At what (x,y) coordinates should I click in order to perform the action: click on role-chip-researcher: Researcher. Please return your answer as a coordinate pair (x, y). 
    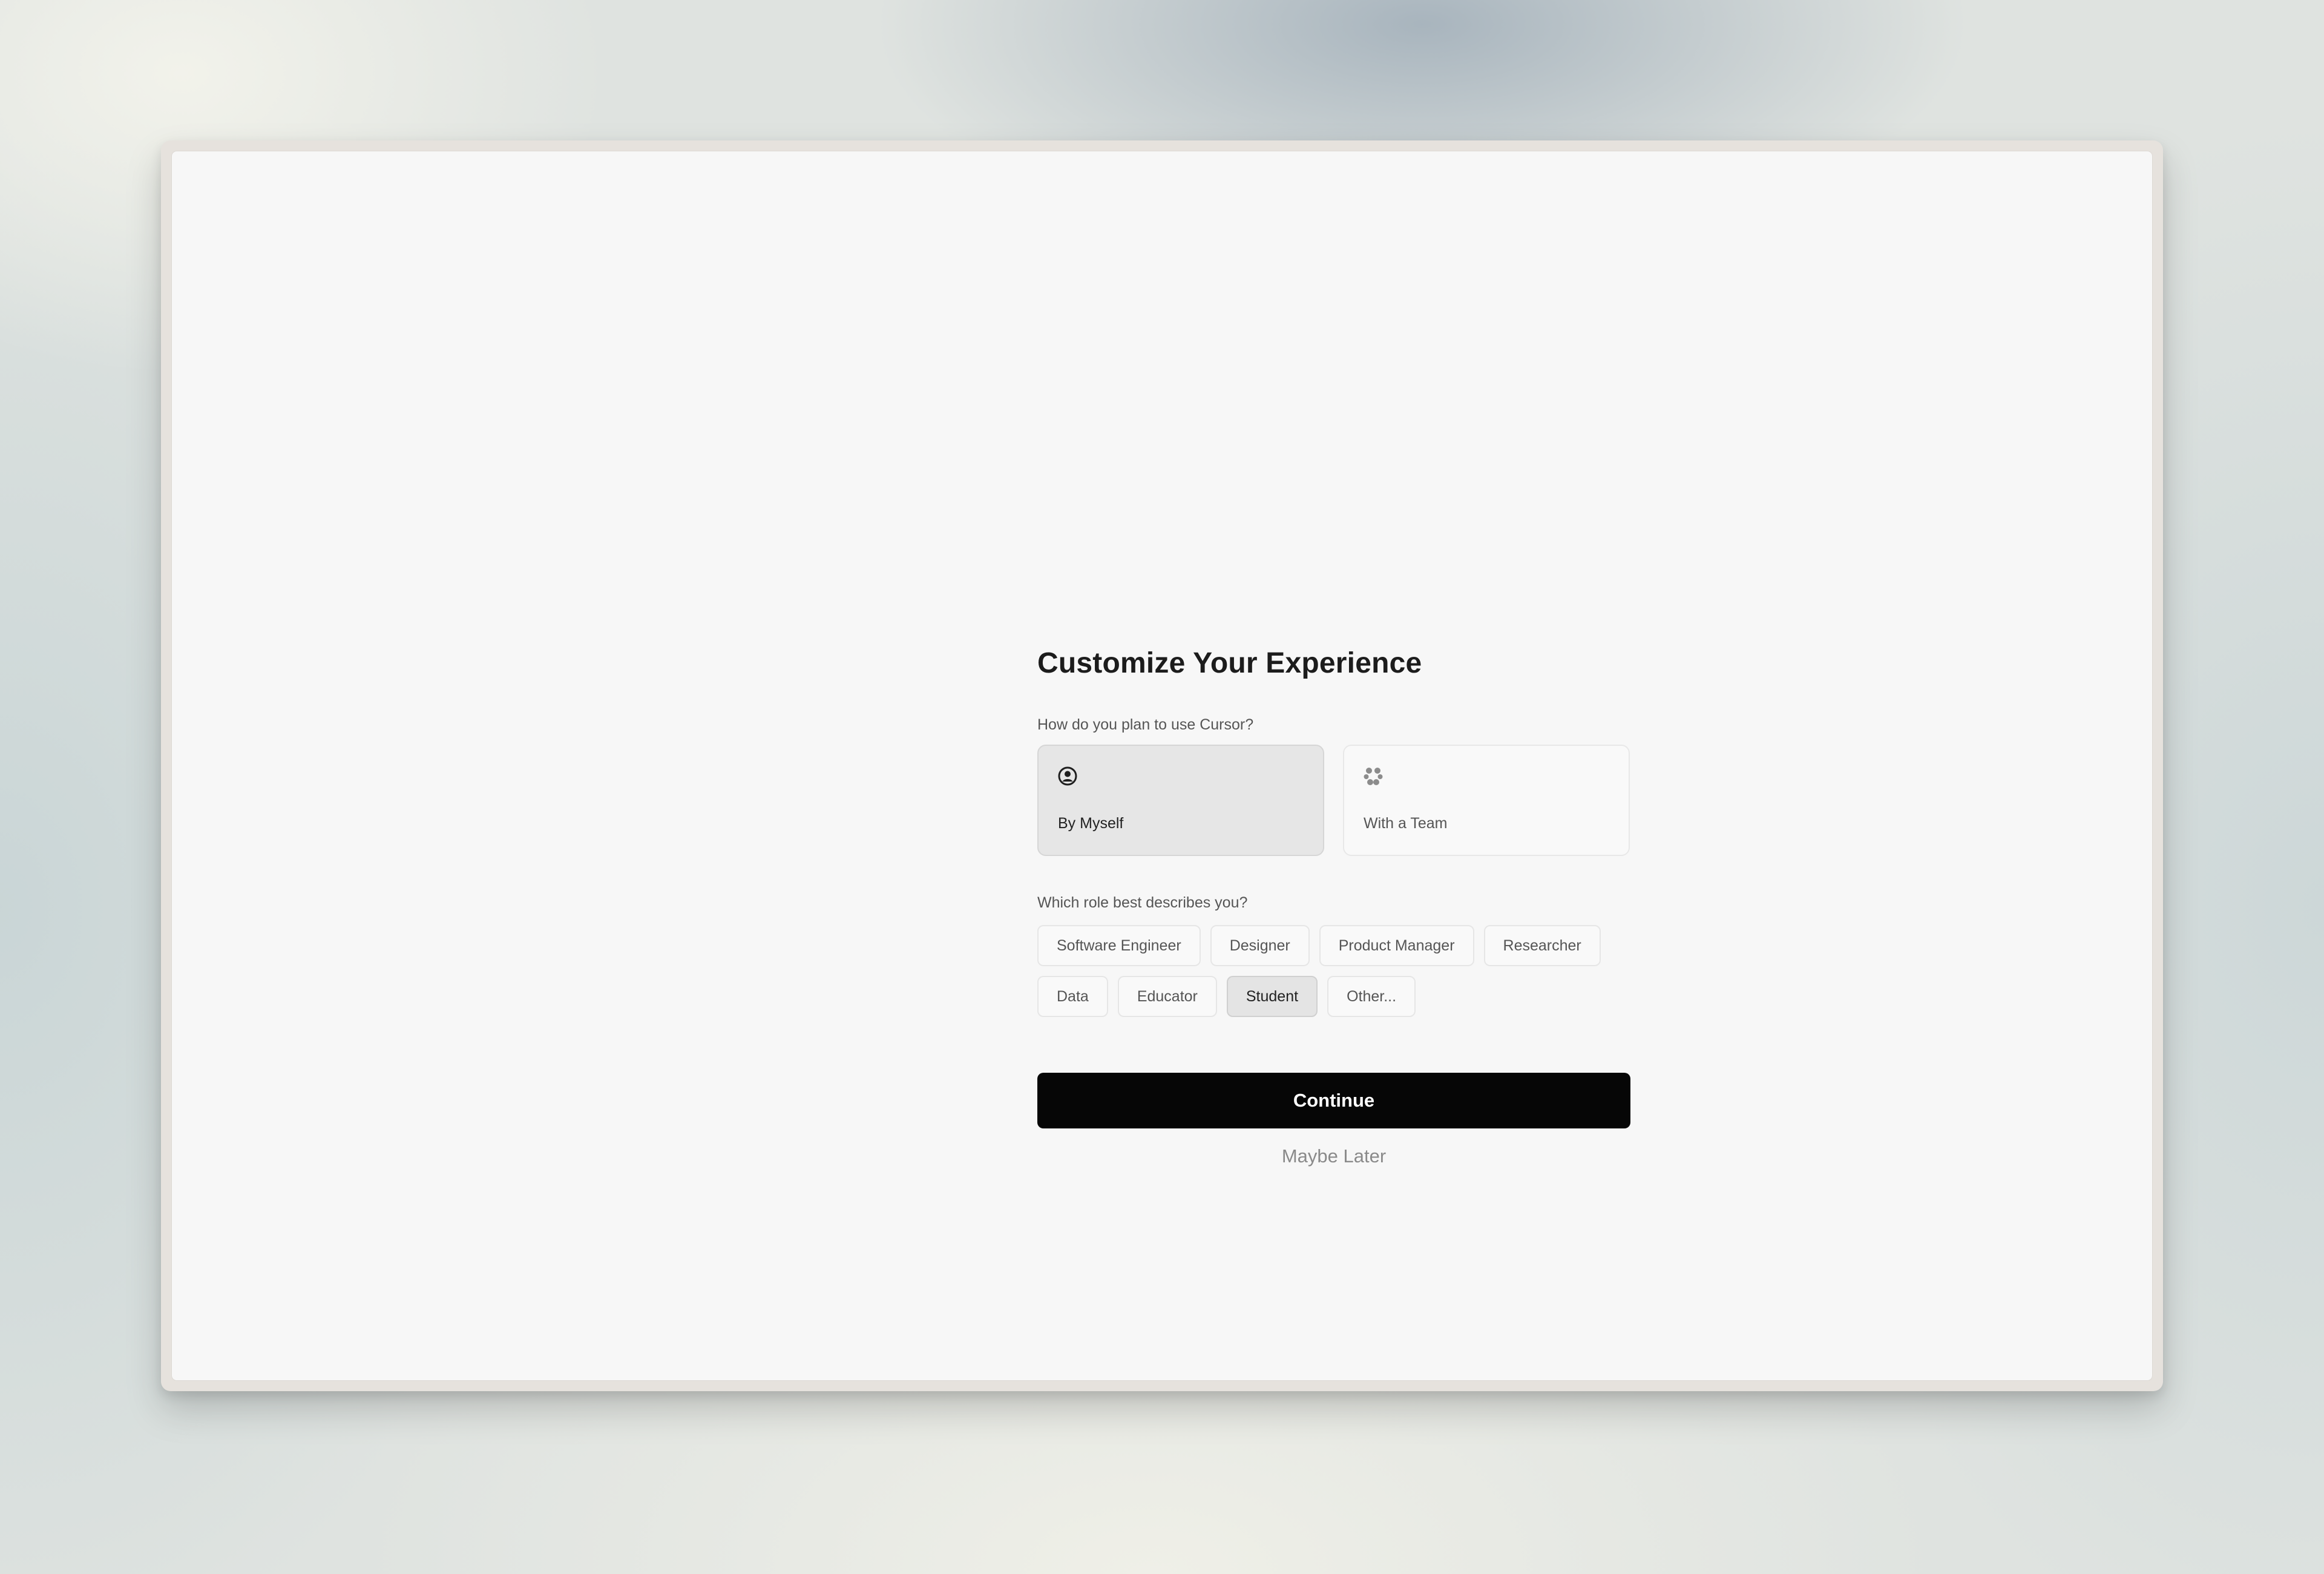
    Looking at the image, I should click on (1542, 946).